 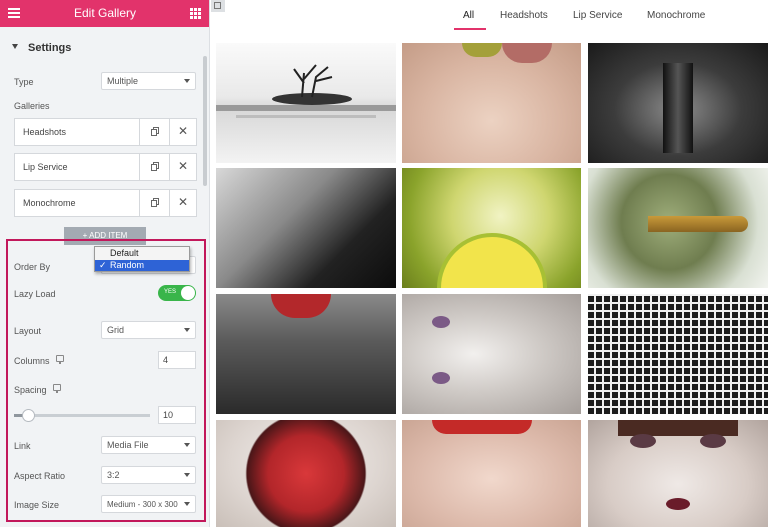 I want to click on order-option-random: ✓ Random, so click(x=142, y=265).